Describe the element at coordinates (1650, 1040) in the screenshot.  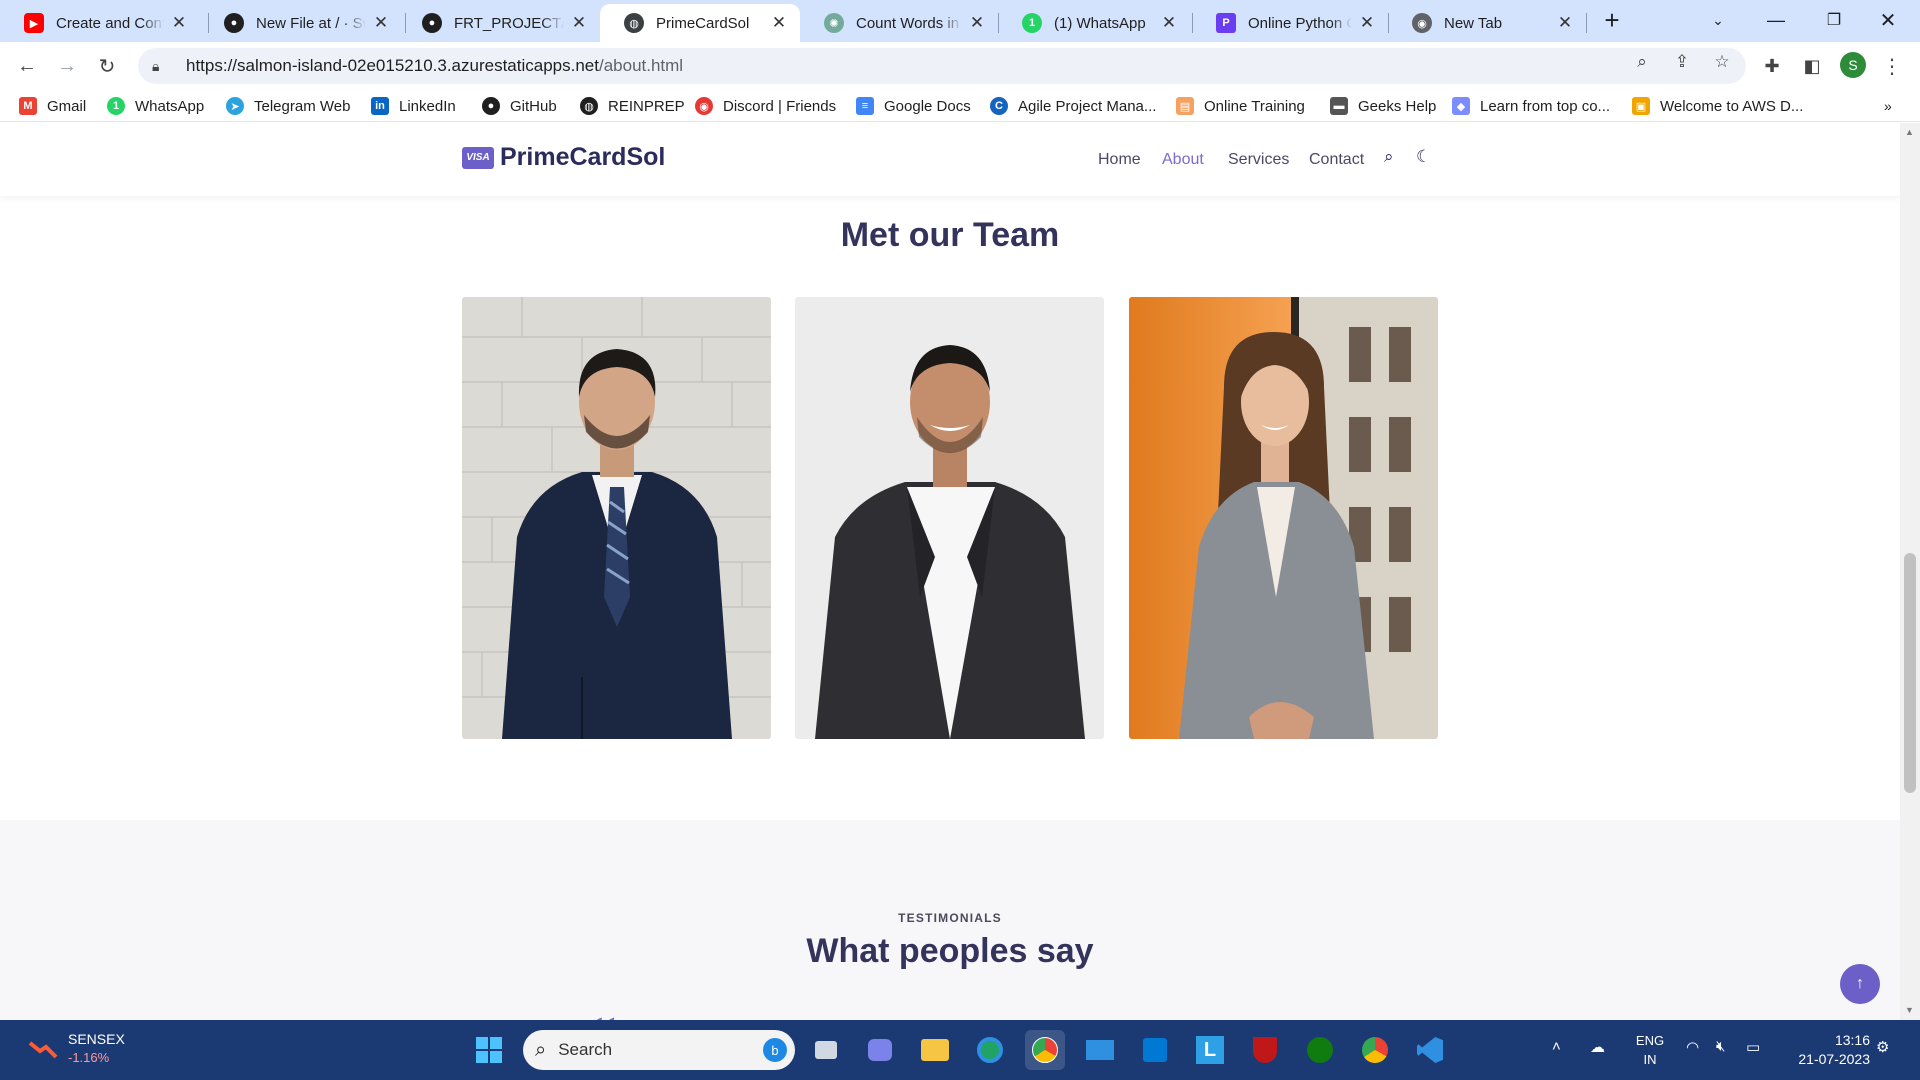
I see `language-code: ENG` at that location.